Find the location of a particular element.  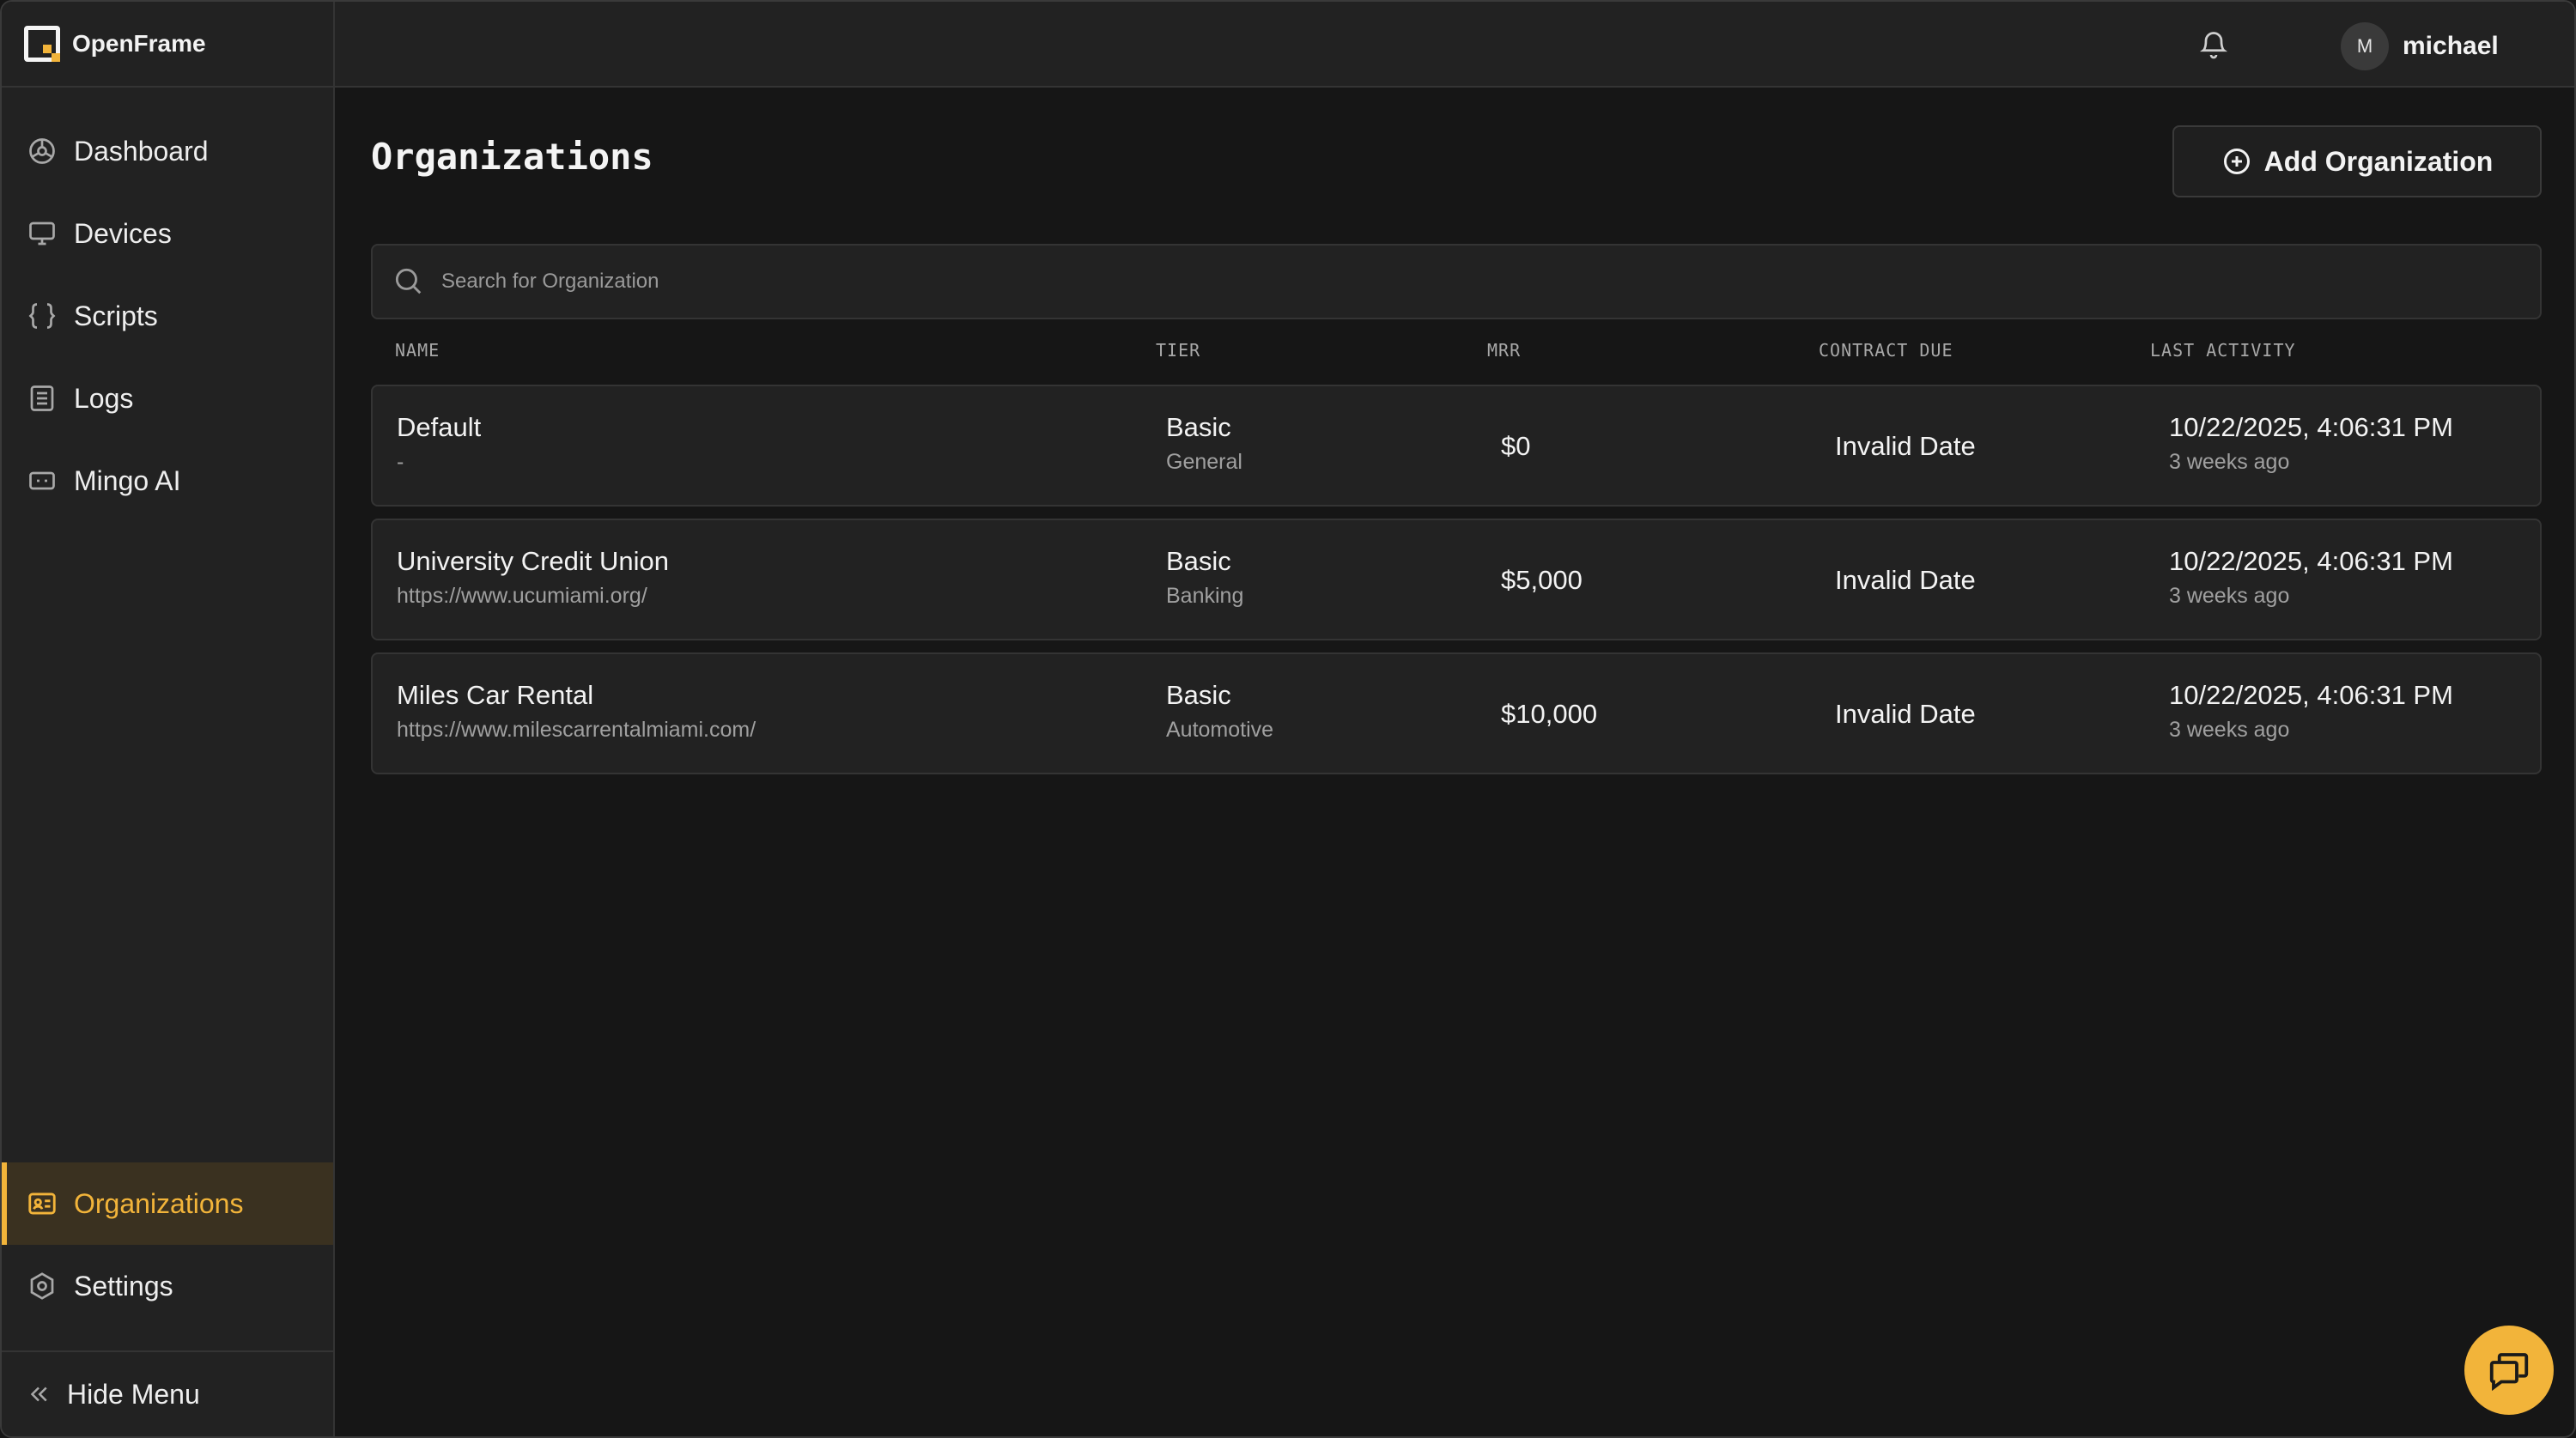

sidebar-item-organizations: Organizations is located at coordinates (167, 1203).